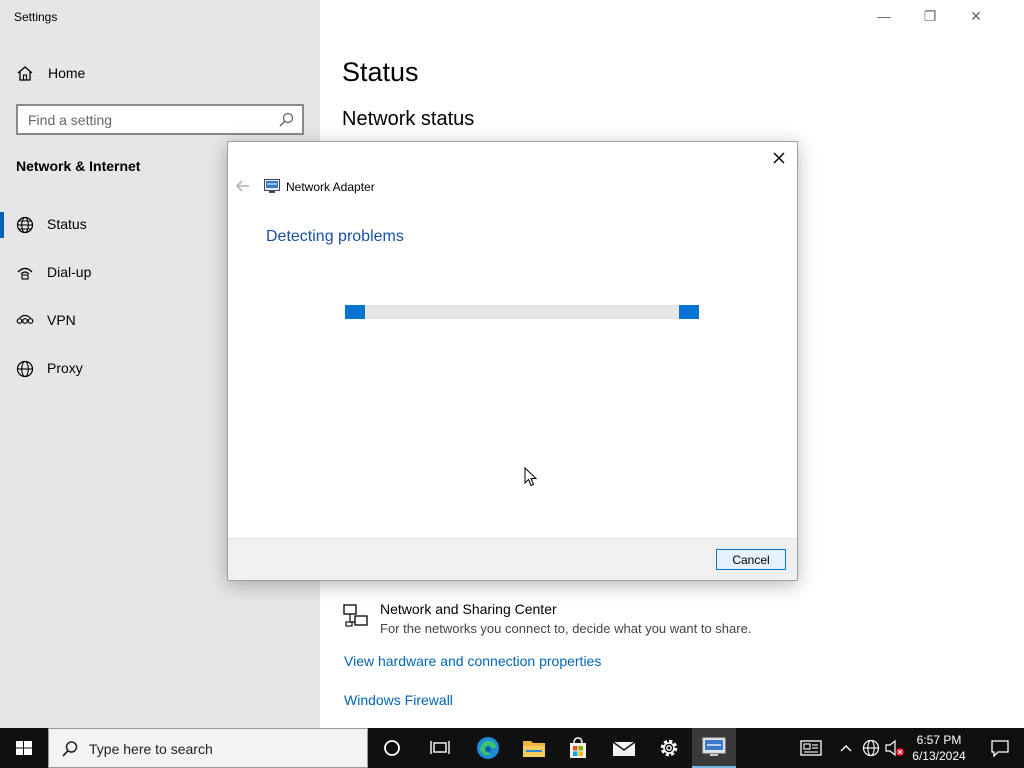  I want to click on clock-time: 6:57 PM, so click(939, 740).